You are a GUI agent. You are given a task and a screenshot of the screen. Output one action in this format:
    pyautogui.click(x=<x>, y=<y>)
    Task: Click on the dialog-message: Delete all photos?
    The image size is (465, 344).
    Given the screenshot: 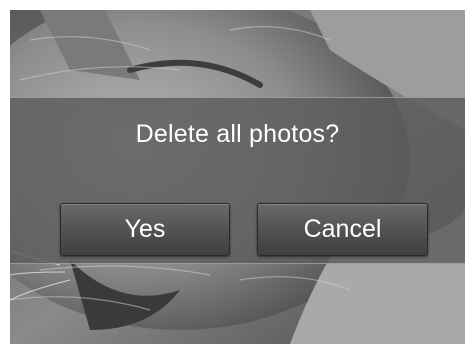 What is the action you would take?
    pyautogui.click(x=237, y=134)
    